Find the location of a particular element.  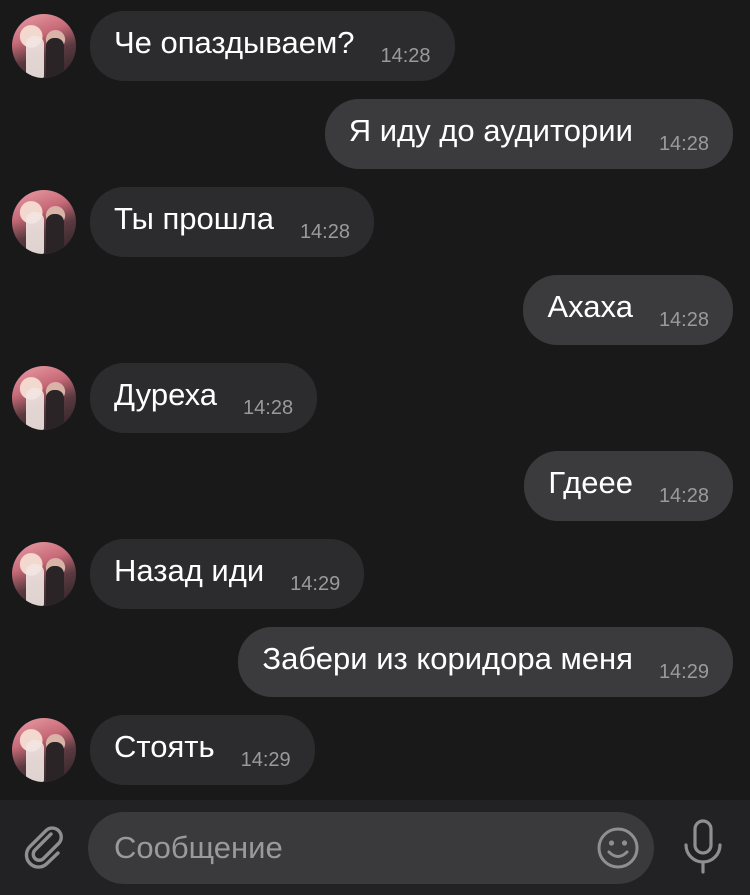

outgoing-message-bubble: Я иду до аудитории 14:28 is located at coordinates (528, 134).